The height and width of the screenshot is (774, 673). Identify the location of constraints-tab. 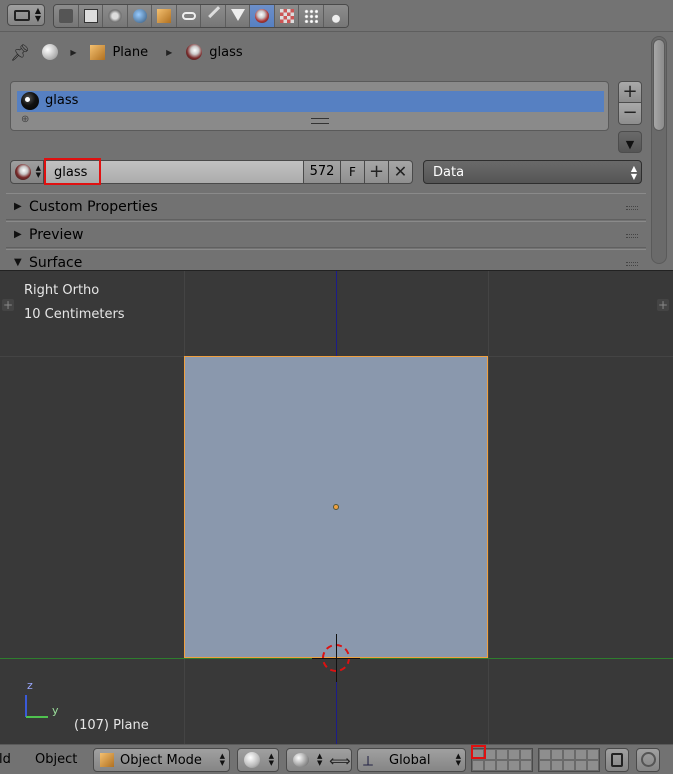
(188, 16).